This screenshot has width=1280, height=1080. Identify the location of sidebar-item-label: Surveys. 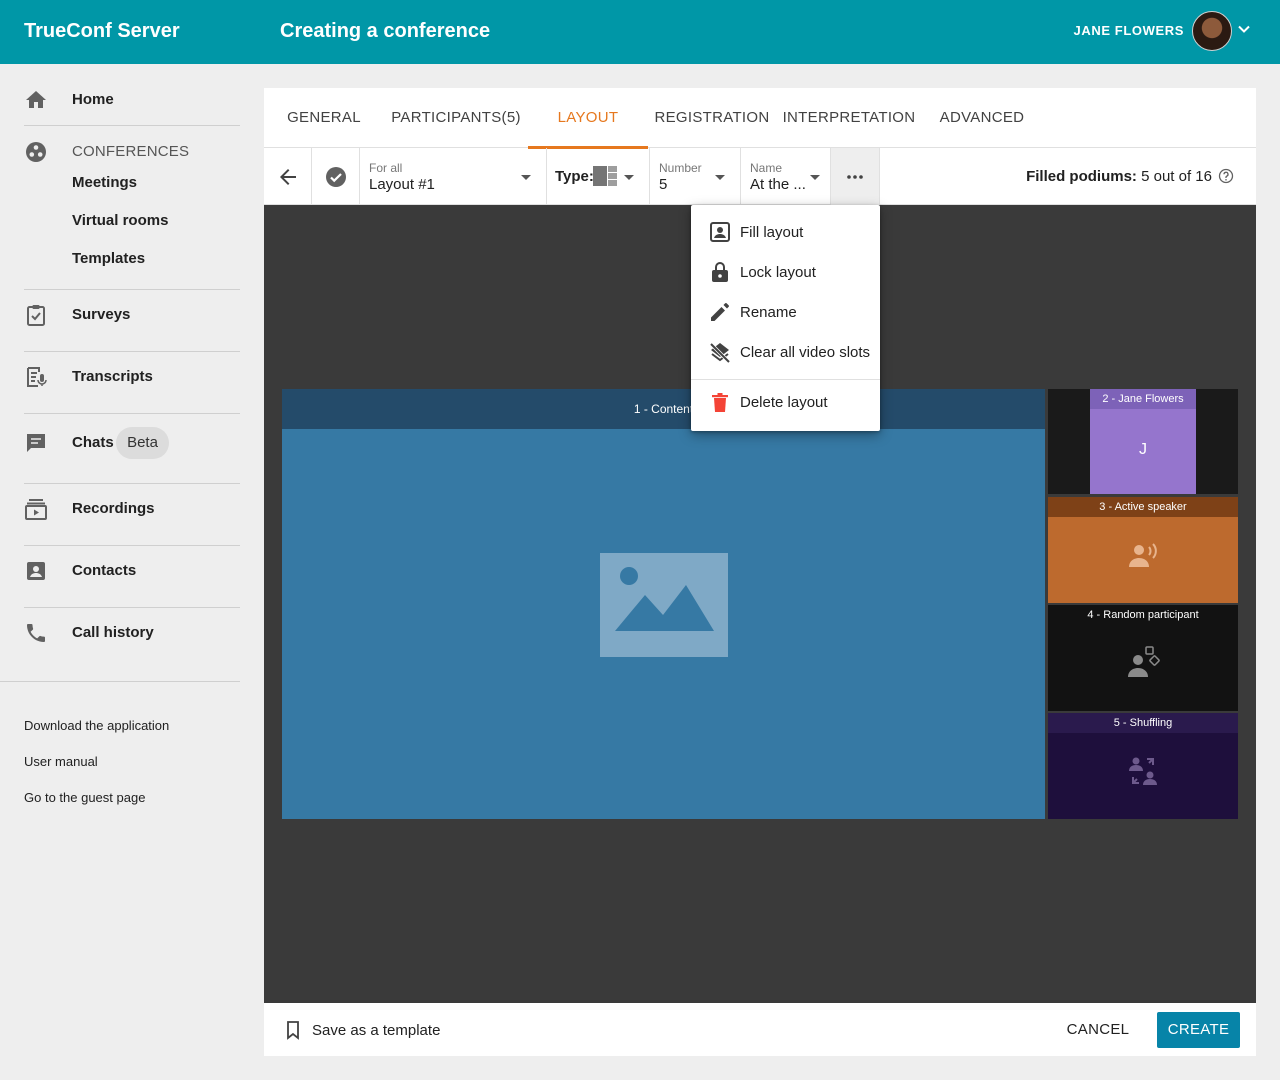
(101, 314).